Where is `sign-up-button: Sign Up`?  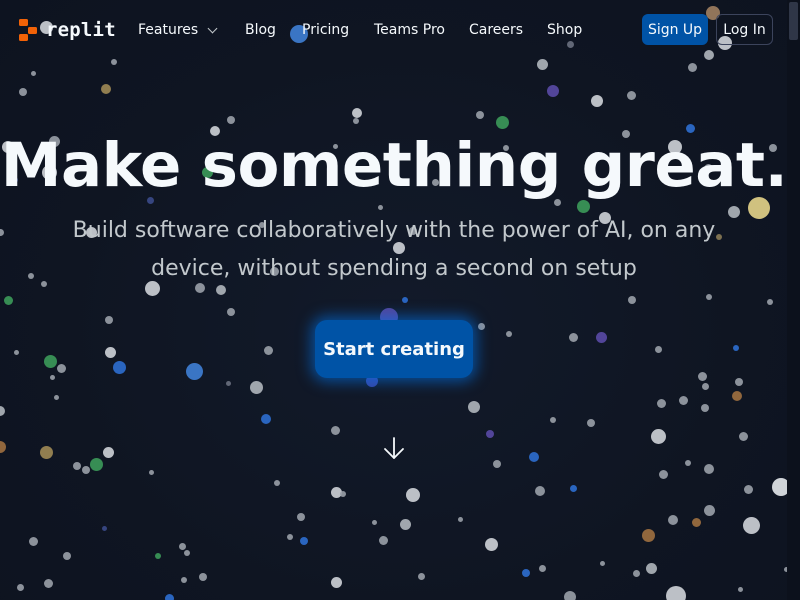 sign-up-button: Sign Up is located at coordinates (675, 29).